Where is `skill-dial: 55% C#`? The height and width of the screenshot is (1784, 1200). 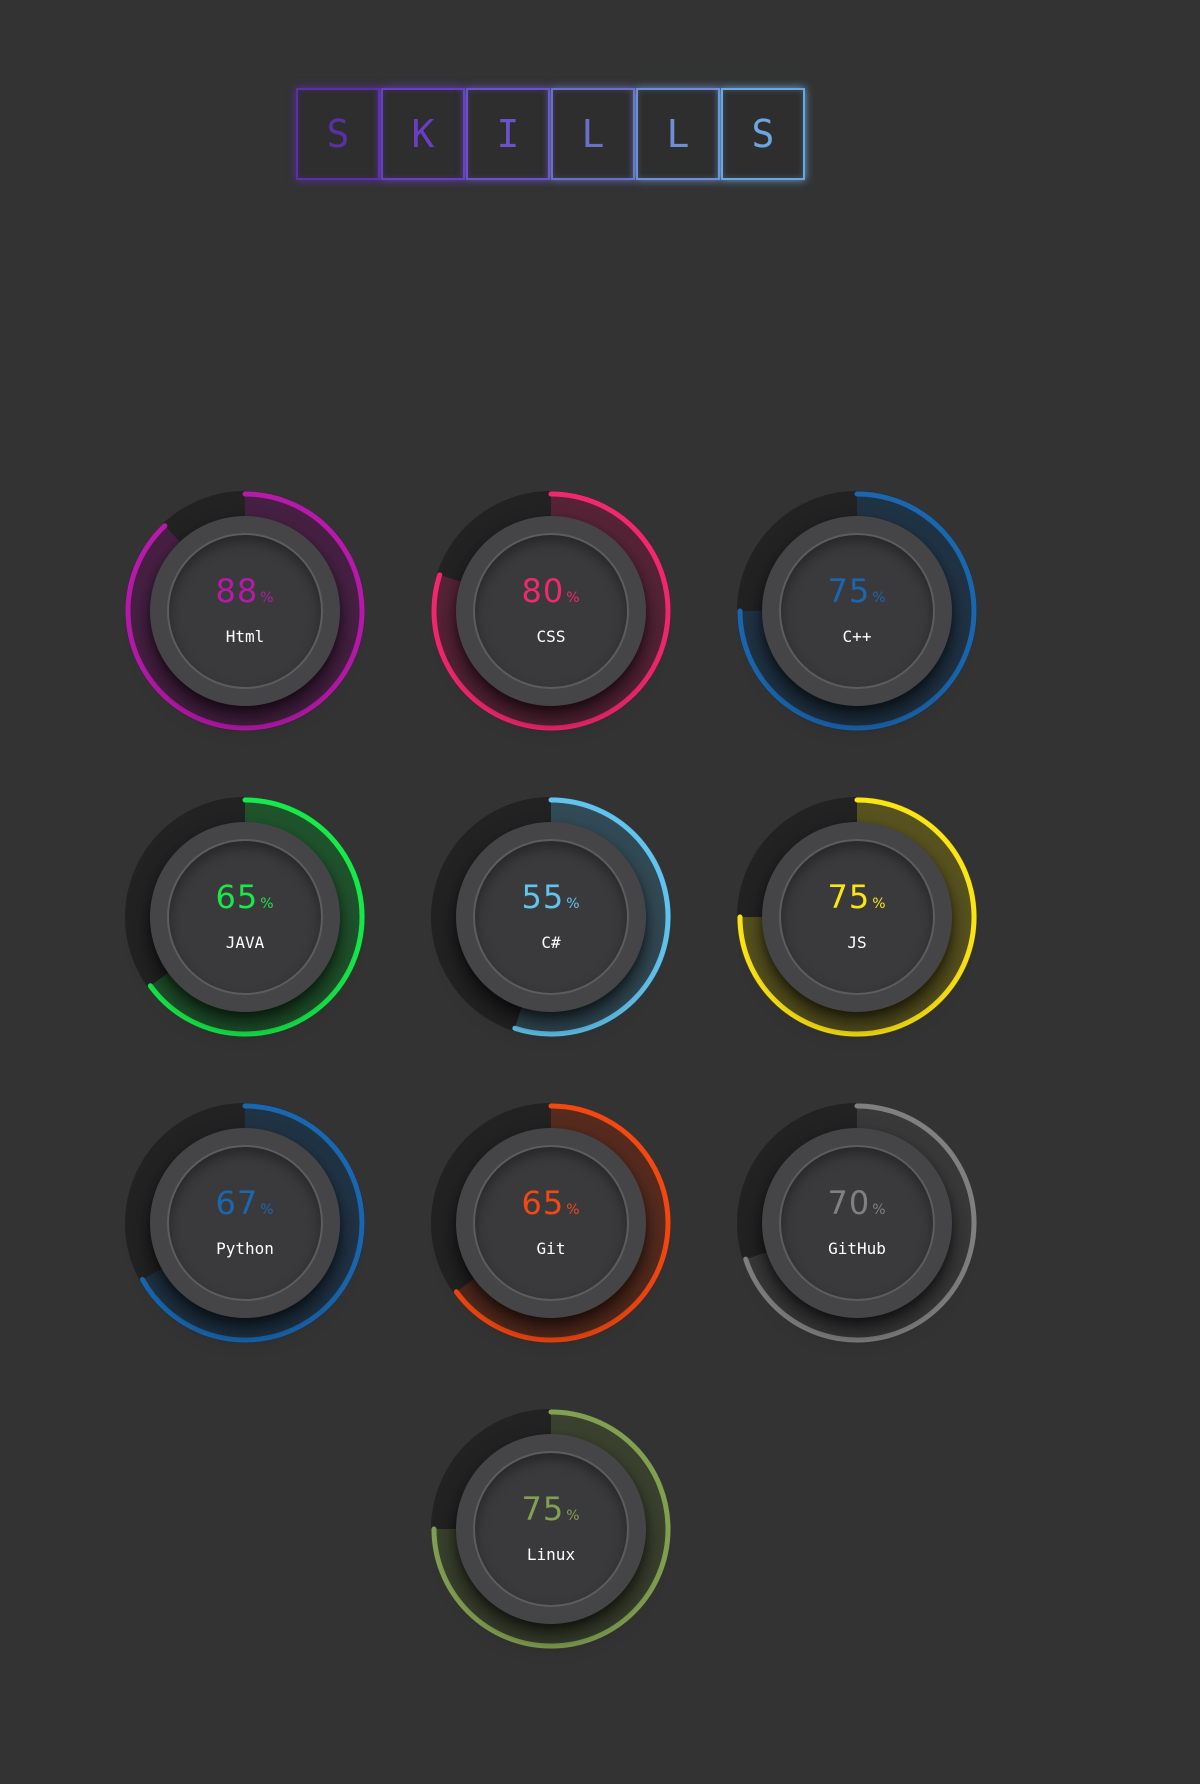
skill-dial: 55% C# is located at coordinates (551, 917).